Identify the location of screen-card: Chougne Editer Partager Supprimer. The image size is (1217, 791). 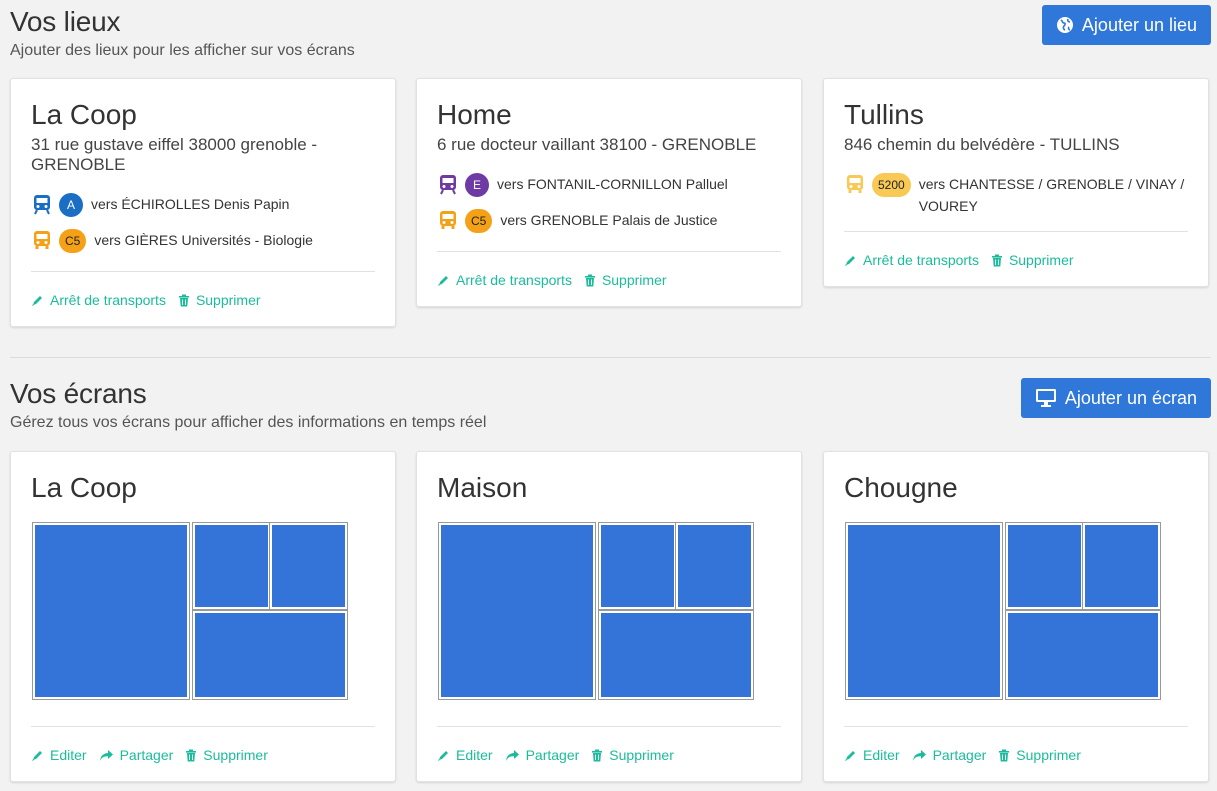
(1016, 616).